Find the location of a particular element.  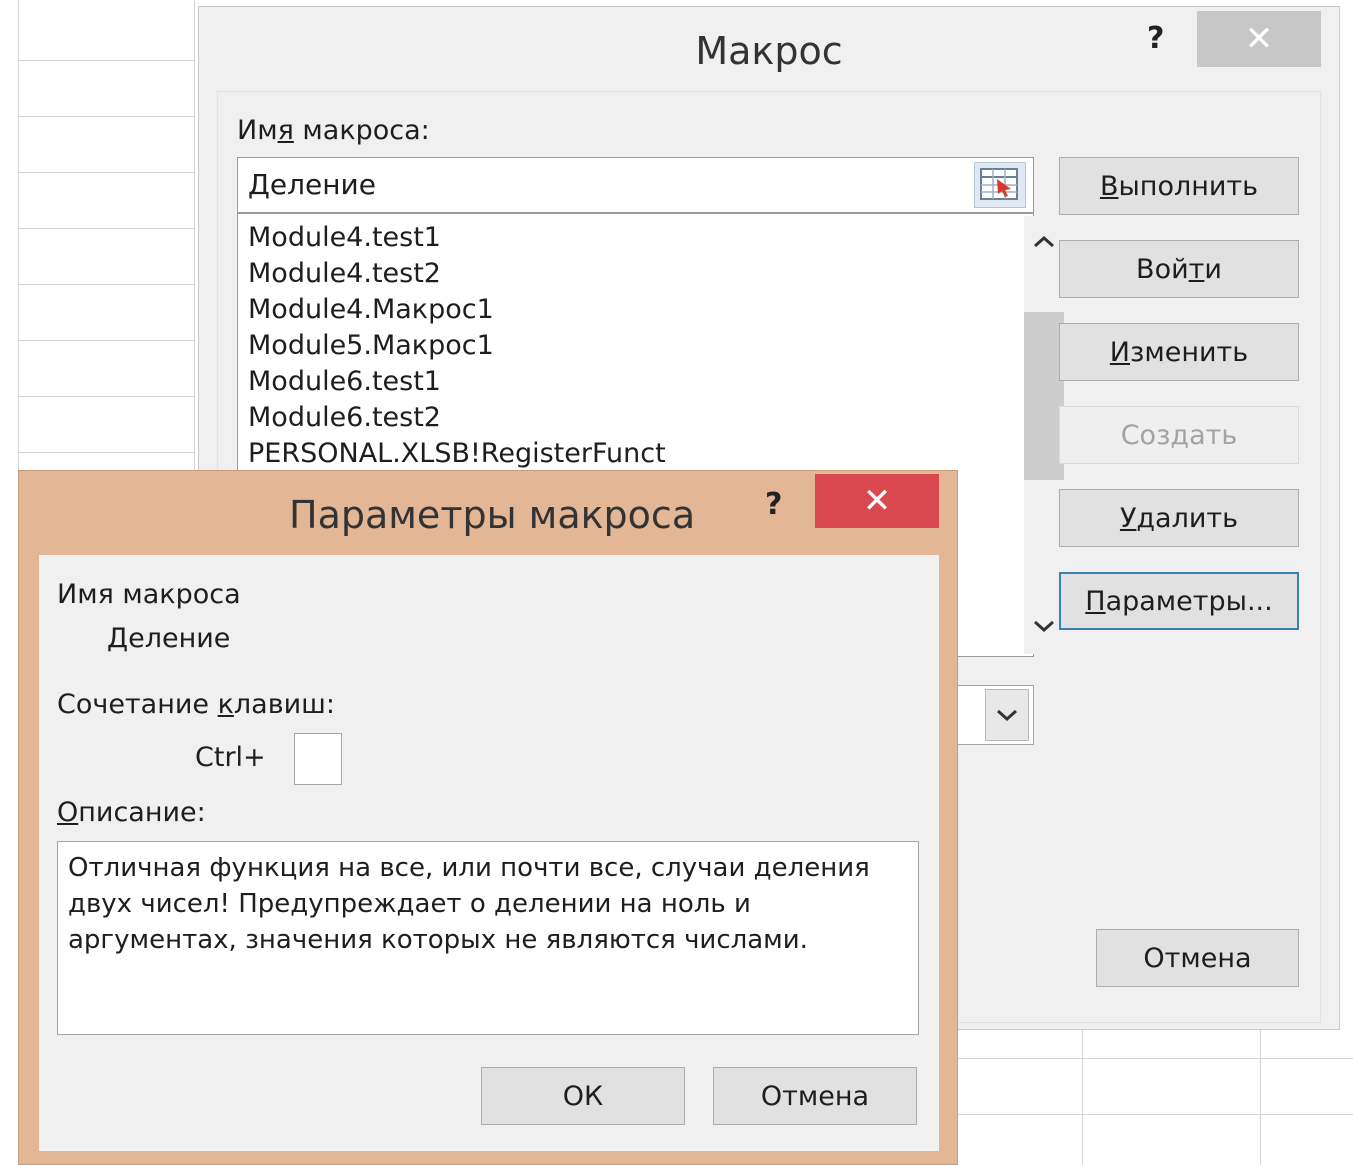

scrollbar-thumb is located at coordinates (1044, 396).